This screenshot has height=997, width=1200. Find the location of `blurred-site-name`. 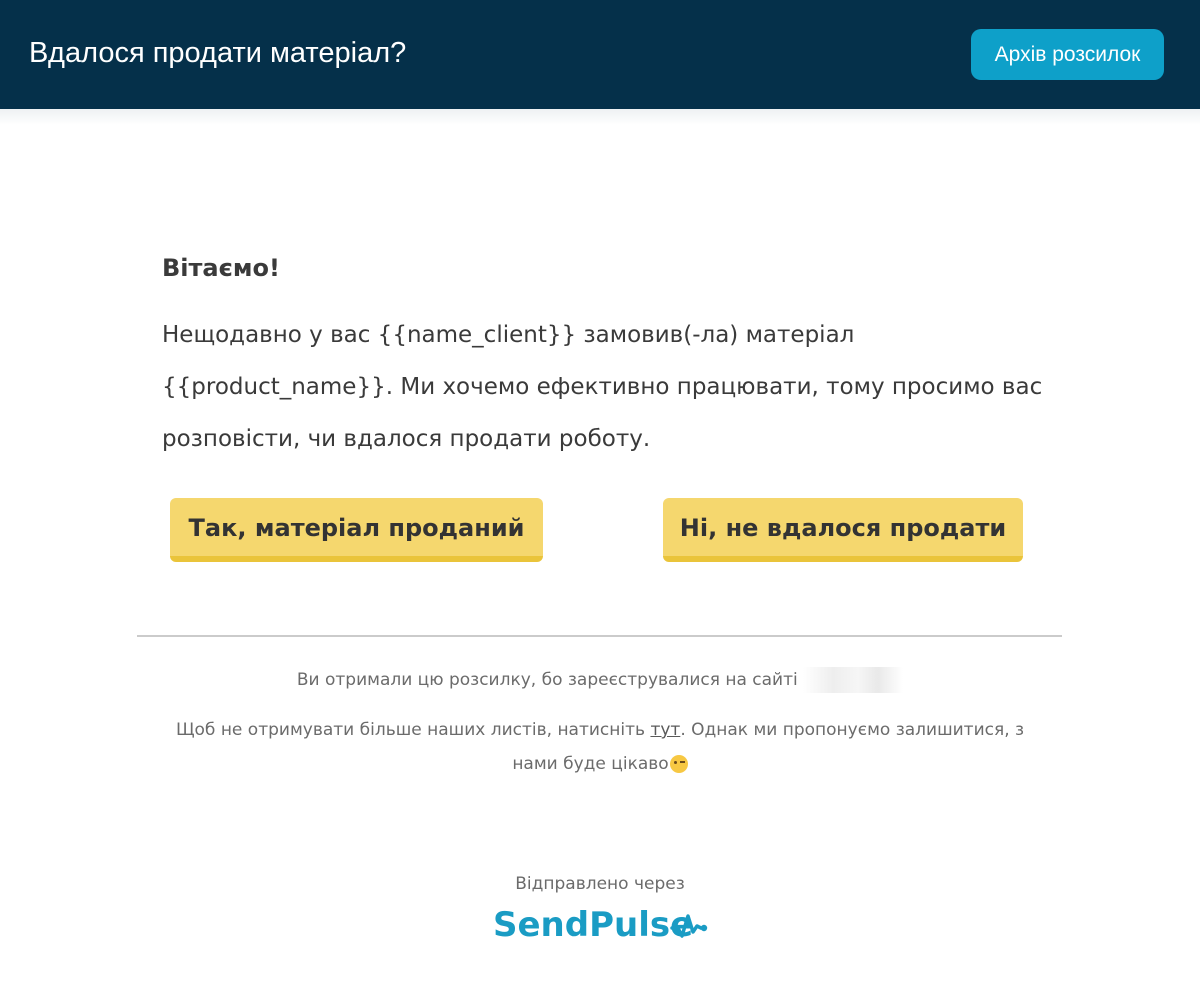

blurred-site-name is located at coordinates (853, 680).